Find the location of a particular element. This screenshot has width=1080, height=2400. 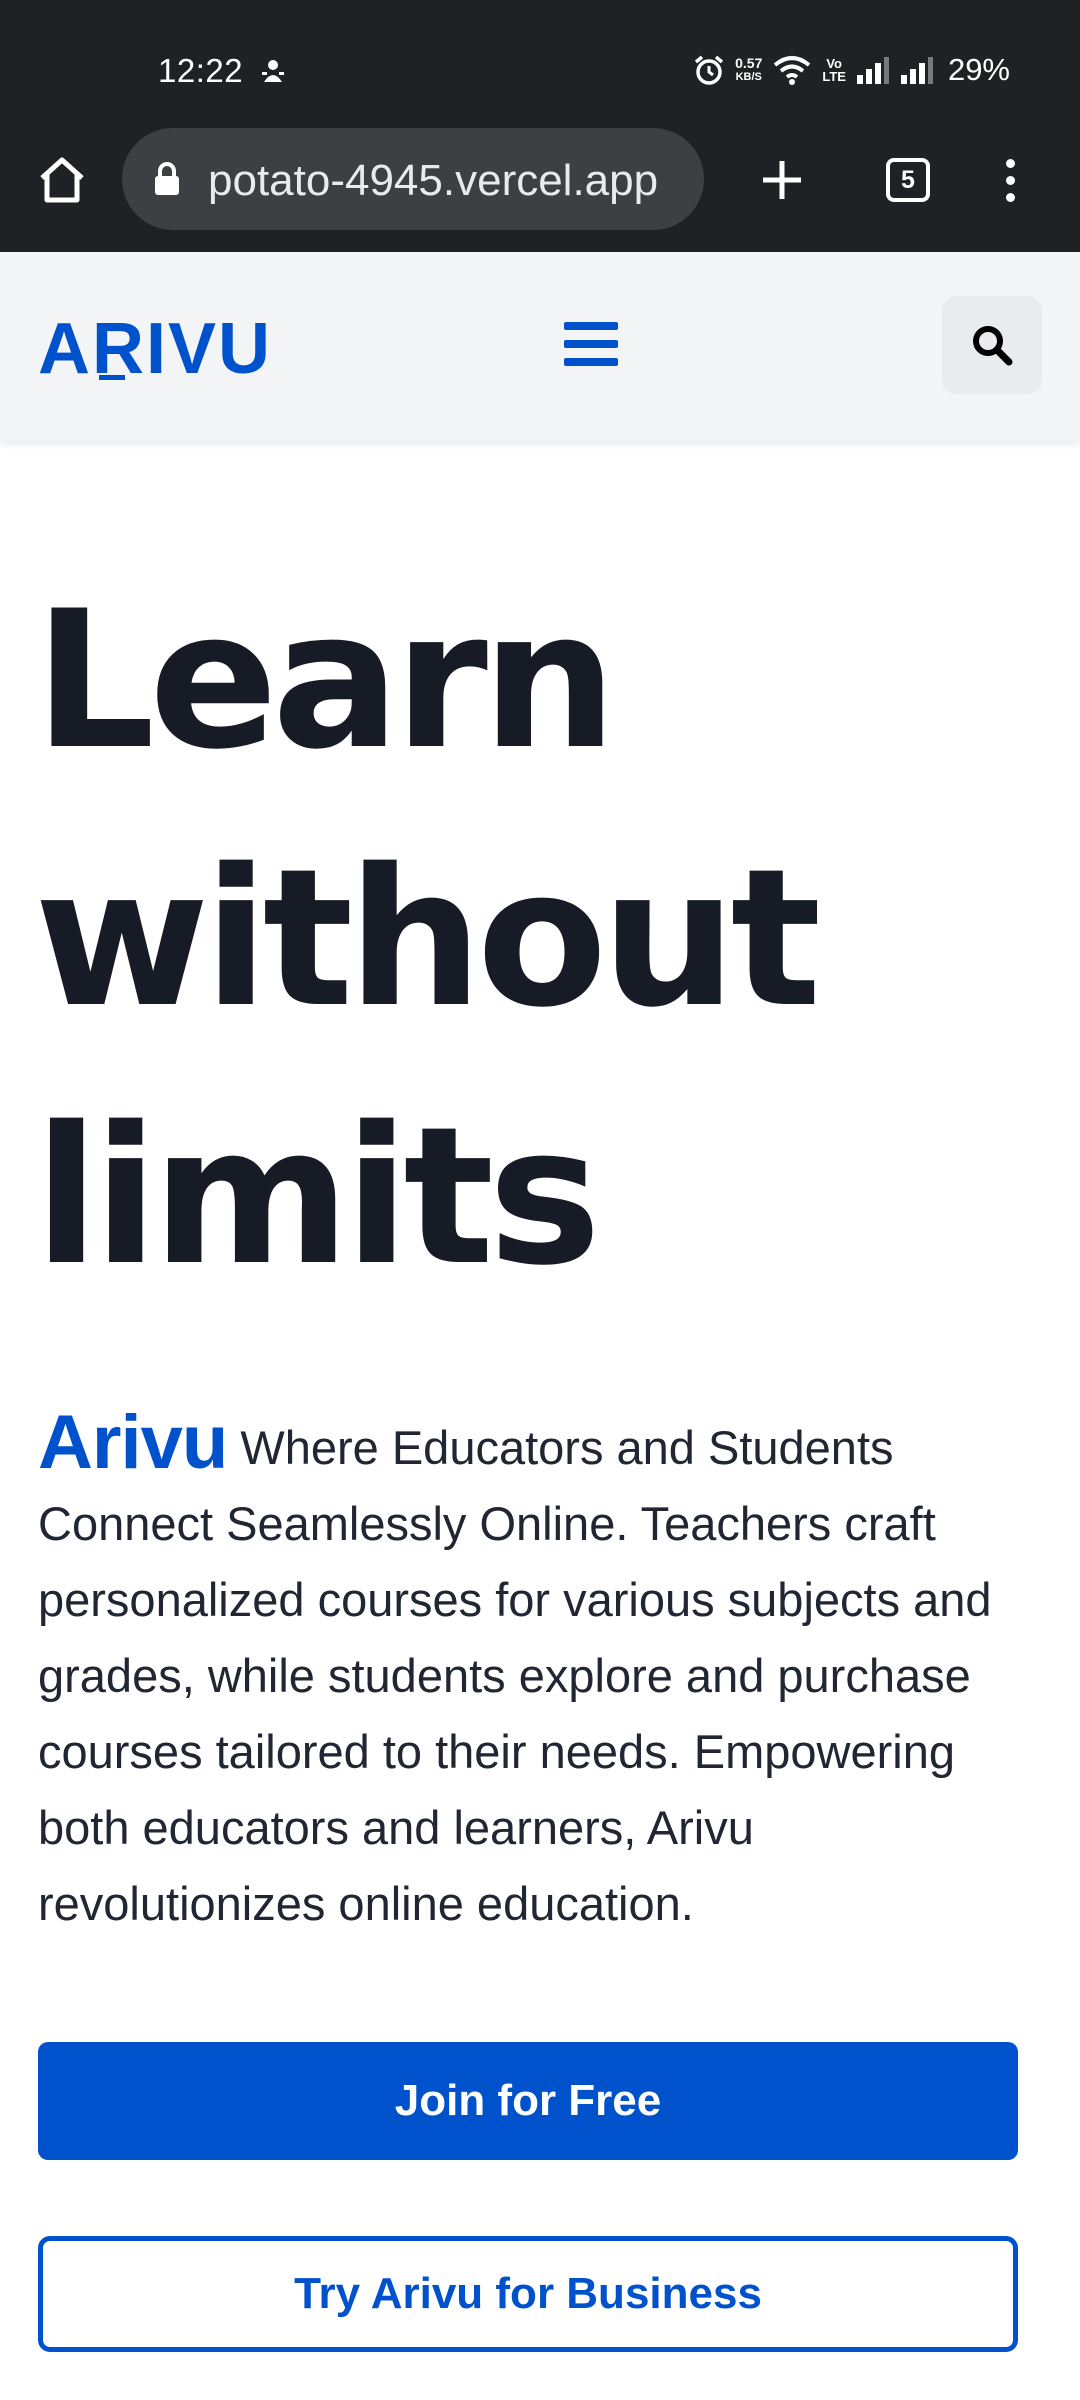

site-header: ARIVU is located at coordinates (540, 346).